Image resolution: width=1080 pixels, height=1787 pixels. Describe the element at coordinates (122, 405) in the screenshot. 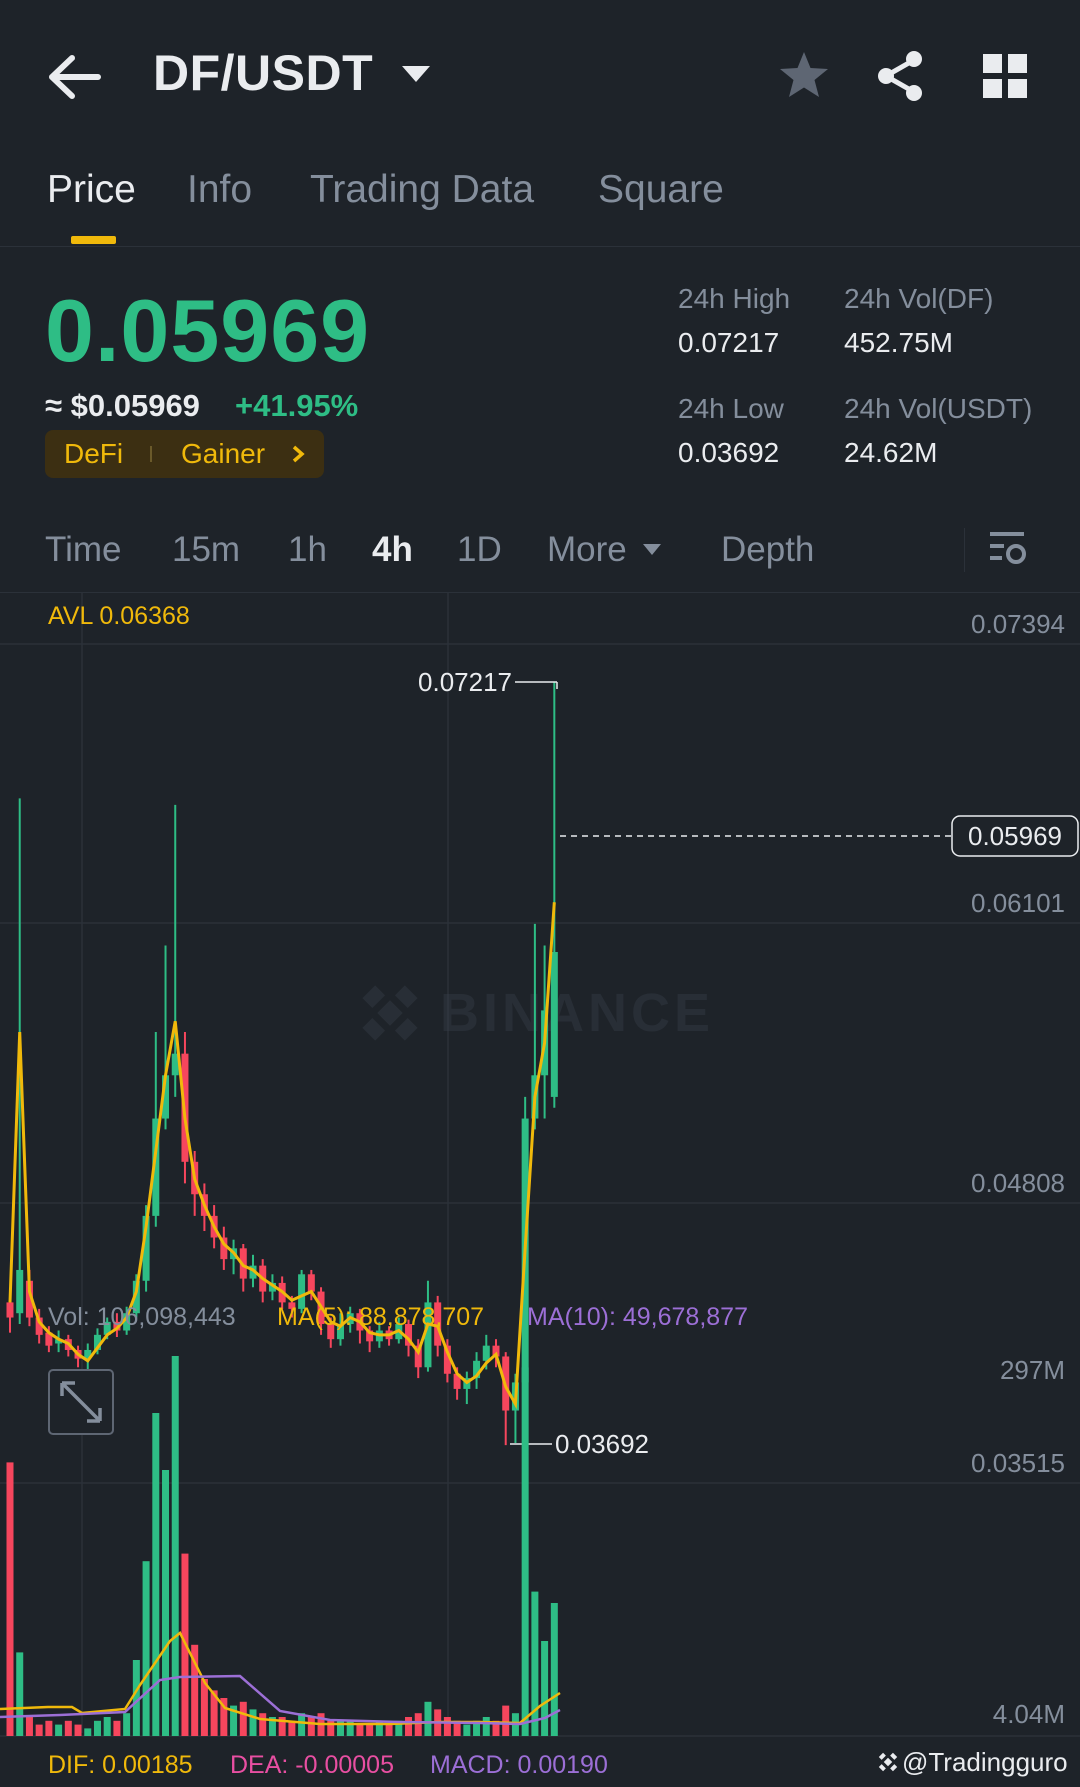

I see `usd-price: ≈ $0.05969` at that location.